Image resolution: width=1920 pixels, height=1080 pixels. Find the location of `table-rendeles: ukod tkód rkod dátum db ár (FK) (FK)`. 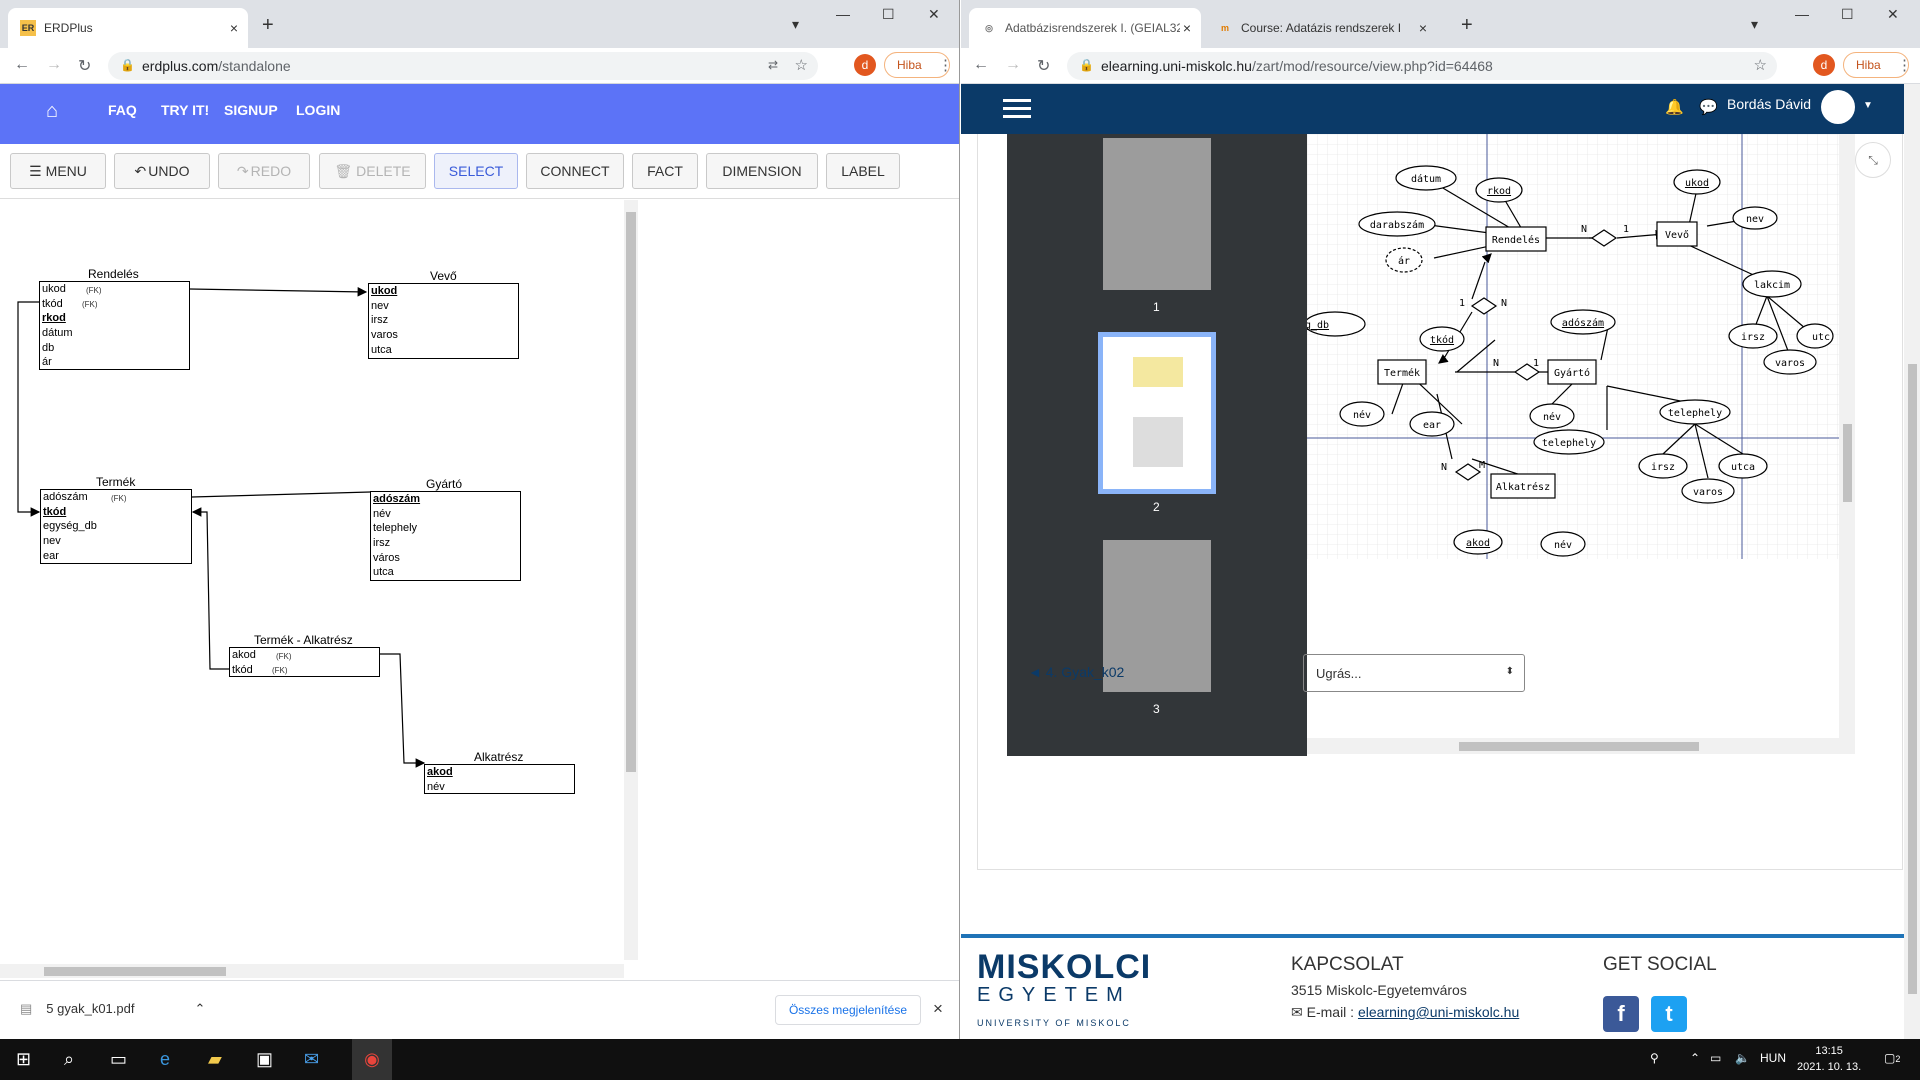

table-rendeles: ukod tkód rkod dátum db ár (FK) (FK) is located at coordinates (114, 325).